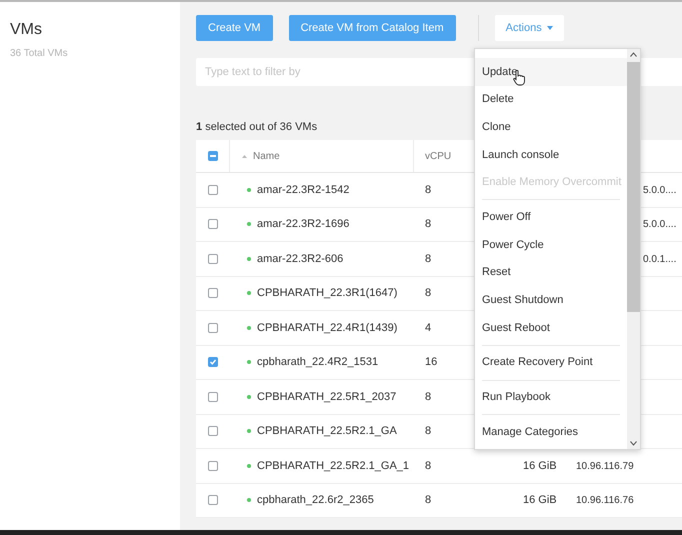  Describe the element at coordinates (39, 54) in the screenshot. I see `vm-count: 36 Total VMs` at that location.